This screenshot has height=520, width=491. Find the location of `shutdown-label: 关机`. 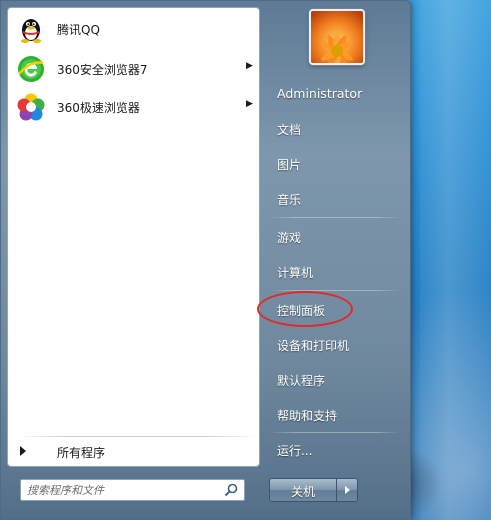

shutdown-label: 关机 is located at coordinates (302, 492).